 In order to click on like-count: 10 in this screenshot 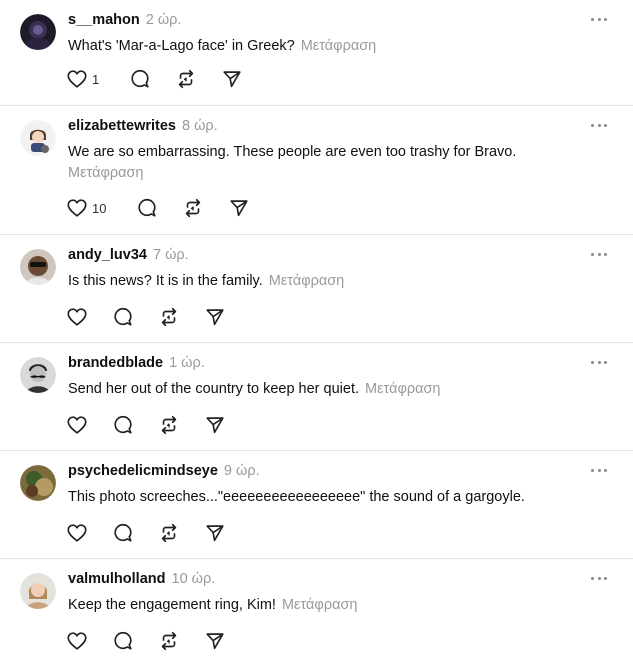, I will do `click(99, 208)`.